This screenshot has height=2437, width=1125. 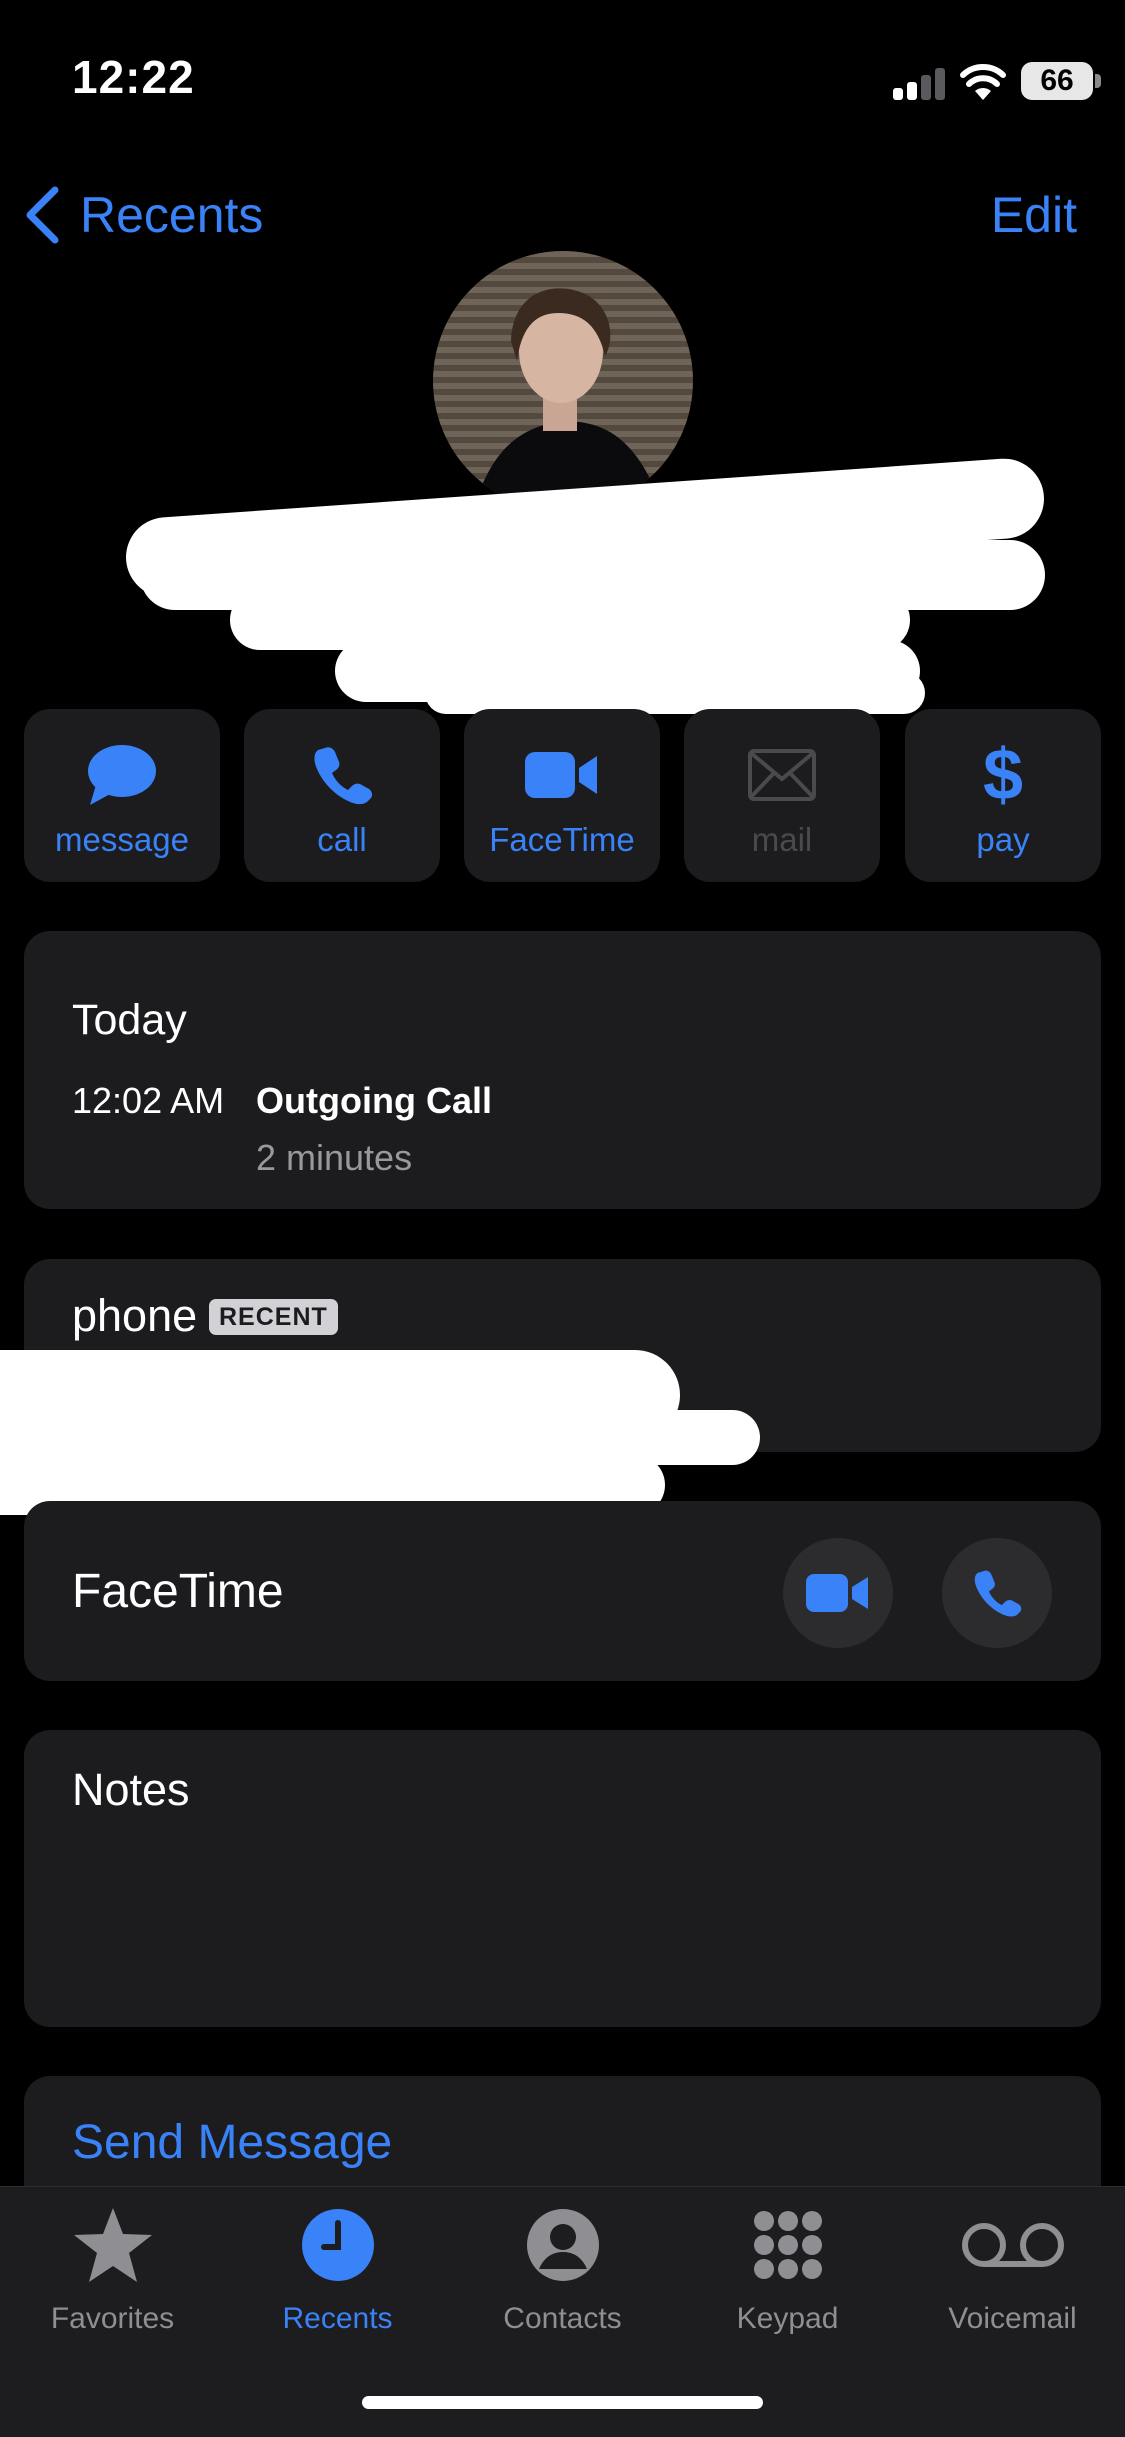 I want to click on tab-label: Contacts, so click(x=562, y=2318).